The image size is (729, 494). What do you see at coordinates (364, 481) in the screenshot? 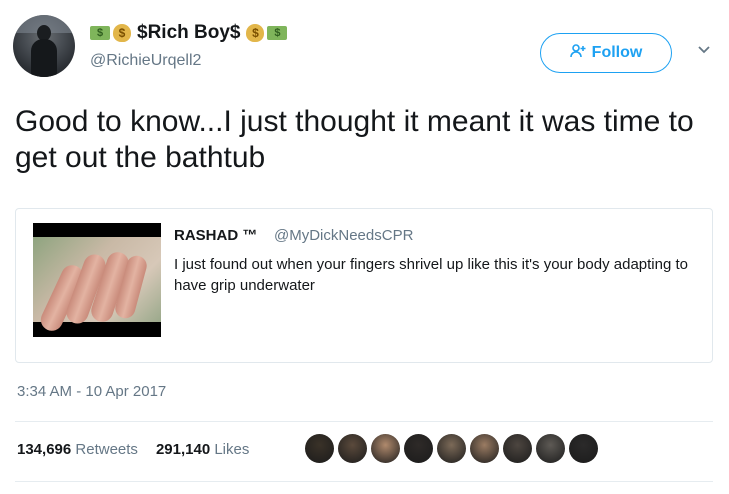
I see `divider-bottom` at bounding box center [364, 481].